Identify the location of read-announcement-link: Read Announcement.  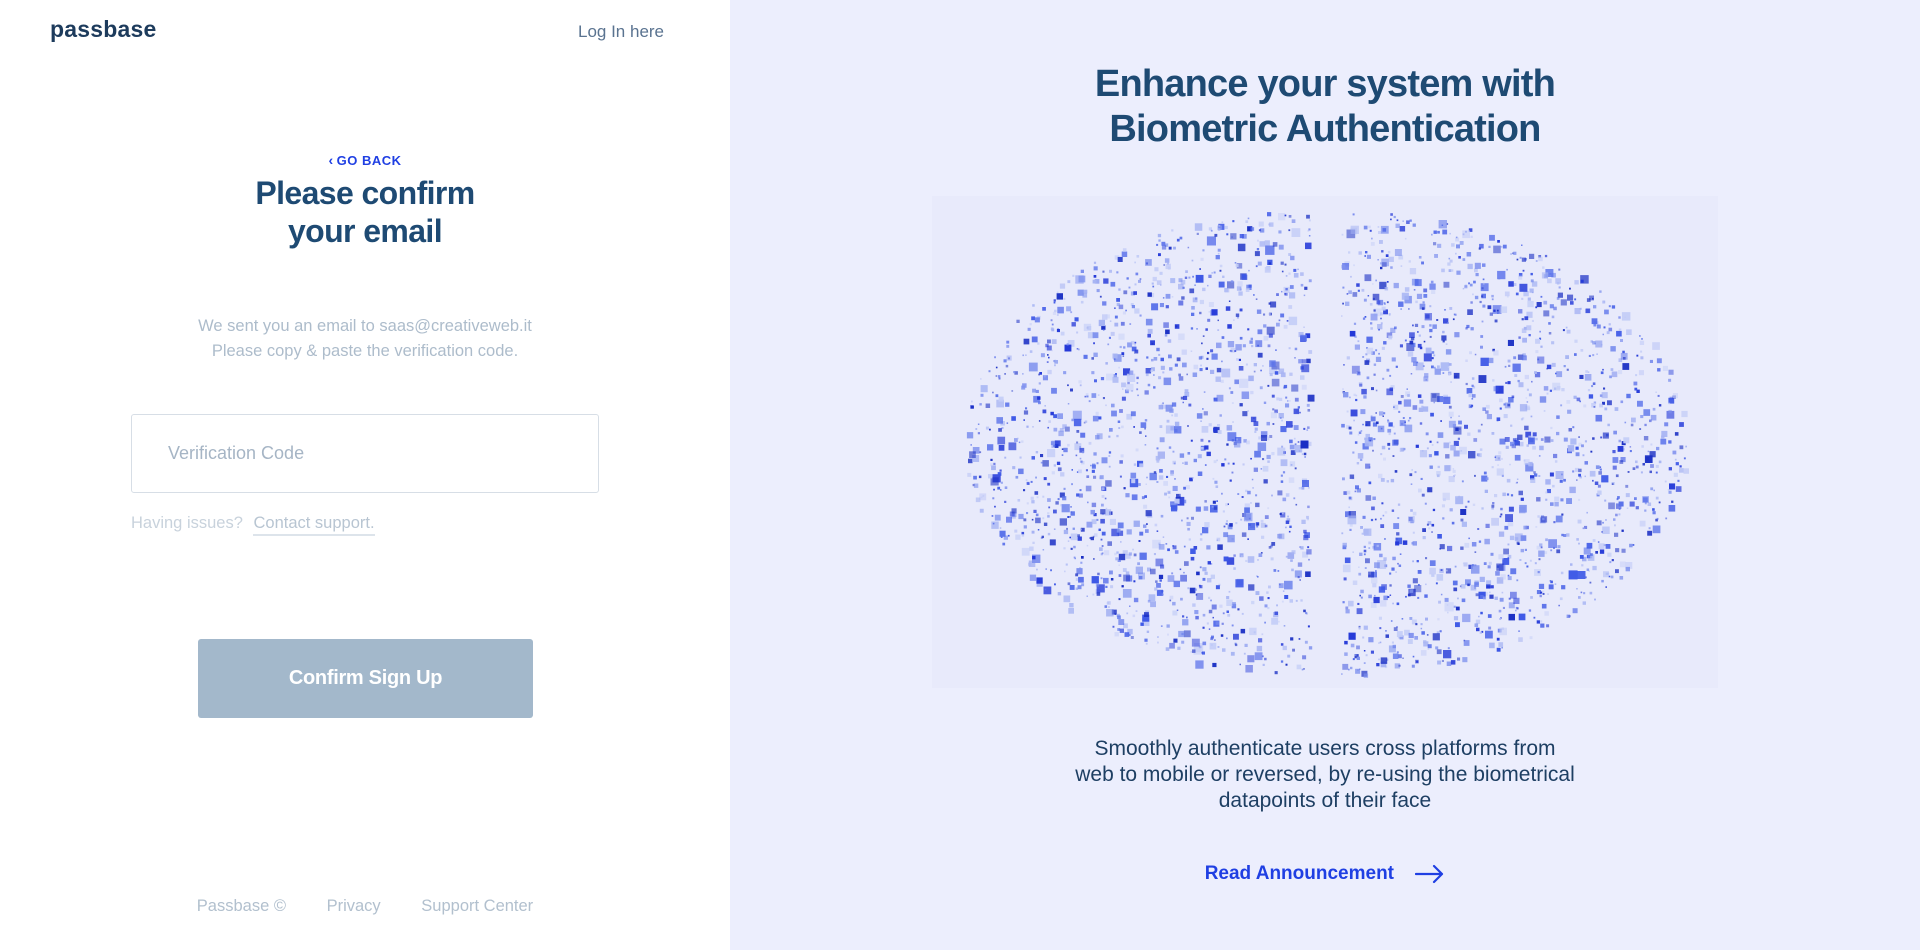
(1325, 874).